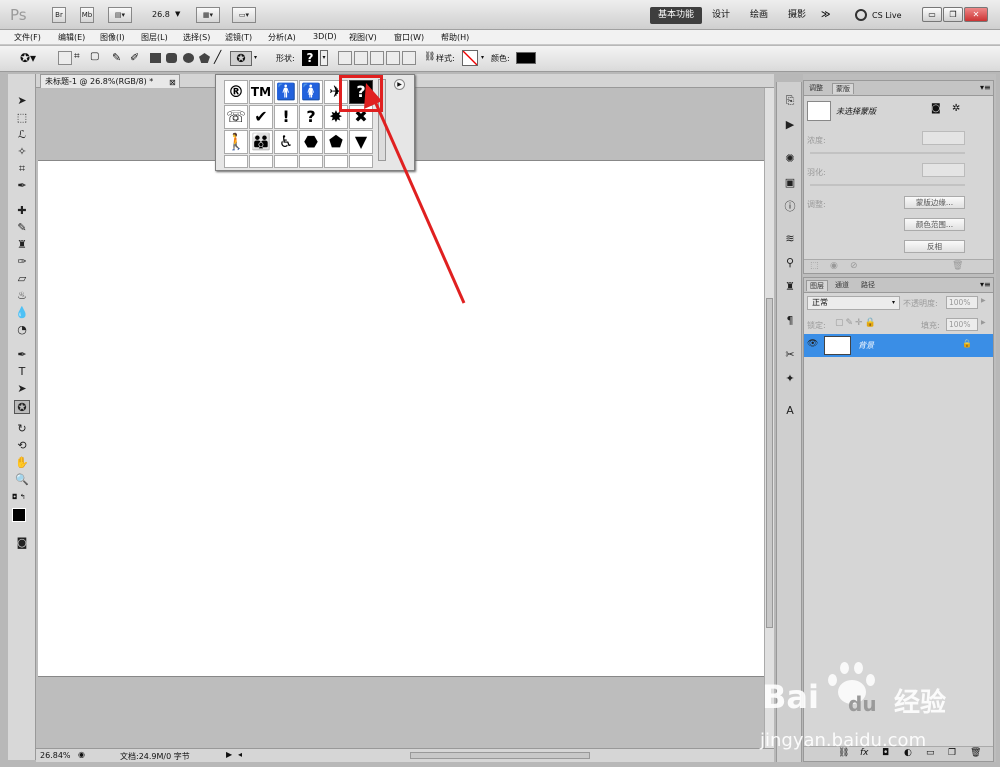 The height and width of the screenshot is (767, 1000). Describe the element at coordinates (116, 57) in the screenshot. I see `pen-icon: ✎` at that location.